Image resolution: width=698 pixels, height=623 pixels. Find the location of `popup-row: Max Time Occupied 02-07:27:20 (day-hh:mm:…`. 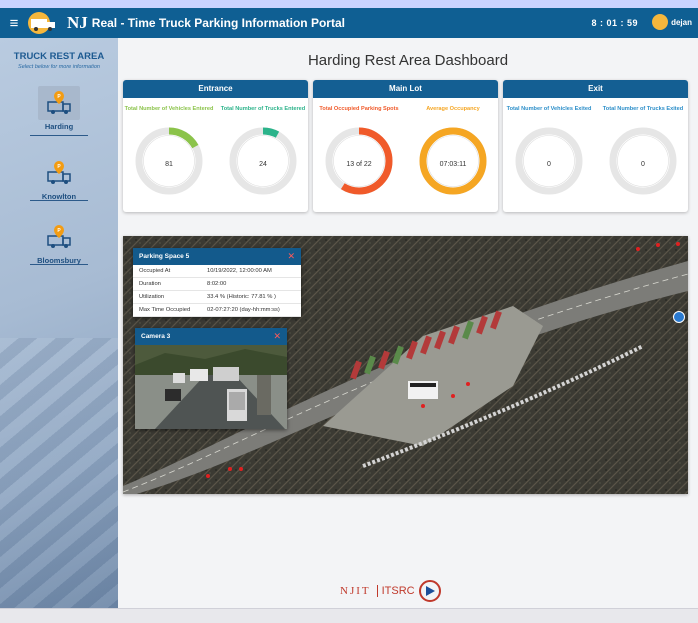

popup-row: Max Time Occupied 02-07:27:20 (day-hh:mm:… is located at coordinates (217, 310).